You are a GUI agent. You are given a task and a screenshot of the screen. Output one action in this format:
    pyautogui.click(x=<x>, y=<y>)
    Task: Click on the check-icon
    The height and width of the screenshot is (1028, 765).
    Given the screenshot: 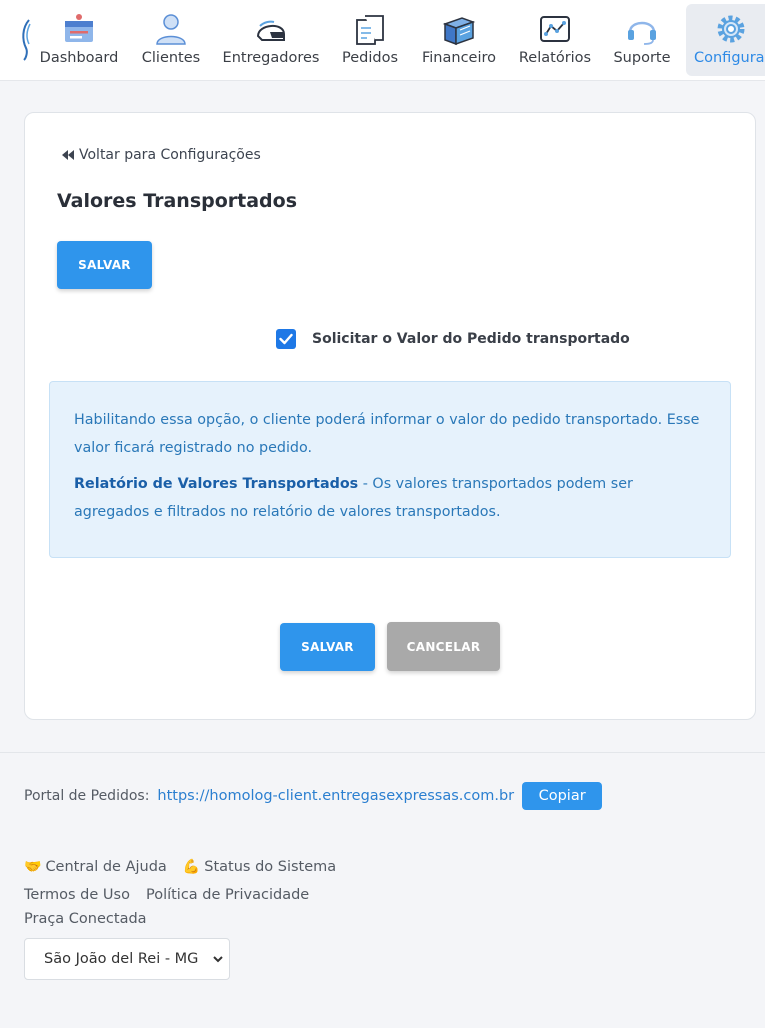 What is the action you would take?
    pyautogui.click(x=286, y=339)
    